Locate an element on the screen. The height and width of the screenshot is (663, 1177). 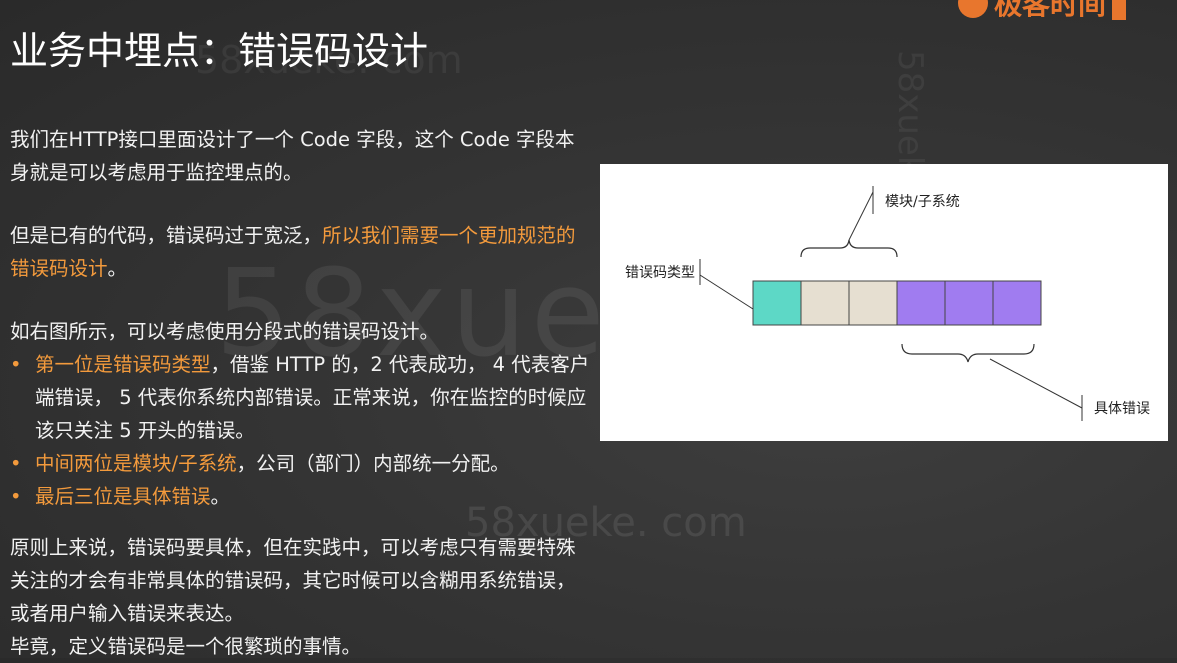
bullet-text: ，公司（部门）内部统一分配。 is located at coordinates (373, 463).